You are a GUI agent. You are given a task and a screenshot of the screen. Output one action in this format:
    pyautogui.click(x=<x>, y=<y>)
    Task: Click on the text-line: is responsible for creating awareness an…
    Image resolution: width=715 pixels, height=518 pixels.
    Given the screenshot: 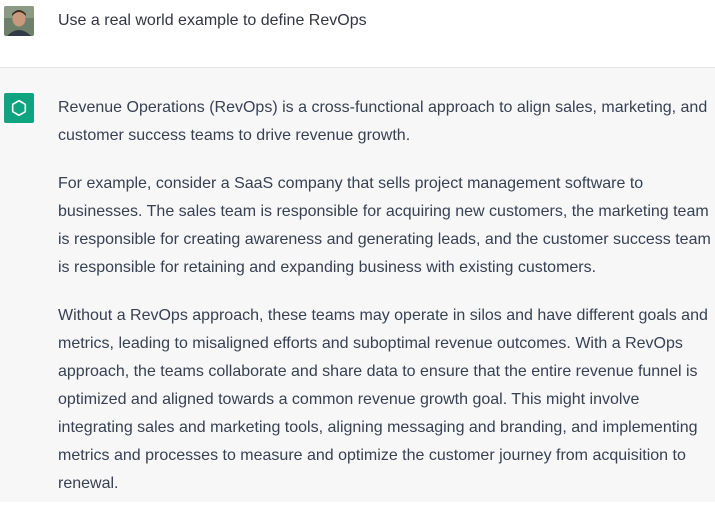 What is the action you would take?
    pyautogui.click(x=384, y=239)
    